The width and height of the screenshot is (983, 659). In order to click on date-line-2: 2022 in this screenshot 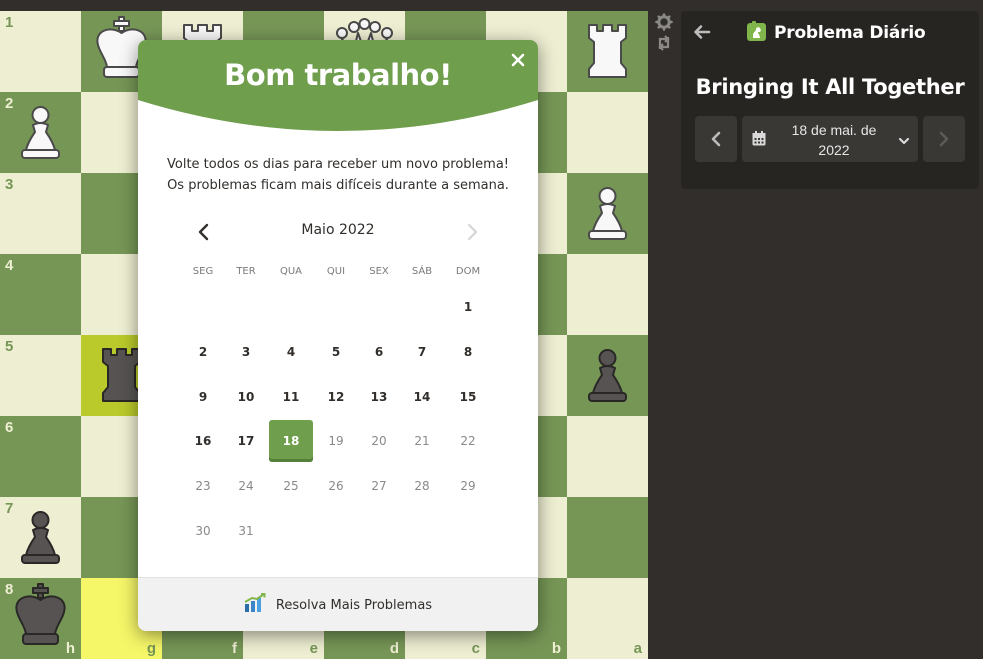, I will do `click(834, 150)`.